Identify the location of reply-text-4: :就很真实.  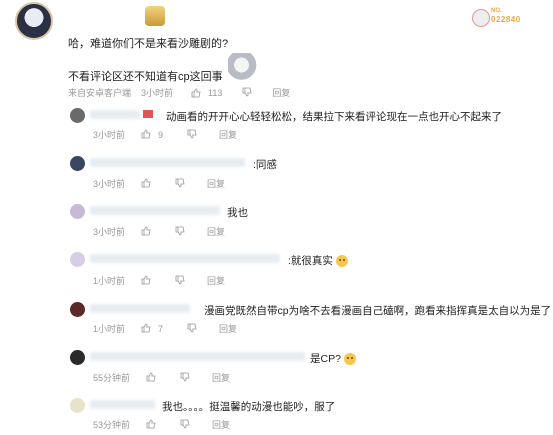
(318, 260).